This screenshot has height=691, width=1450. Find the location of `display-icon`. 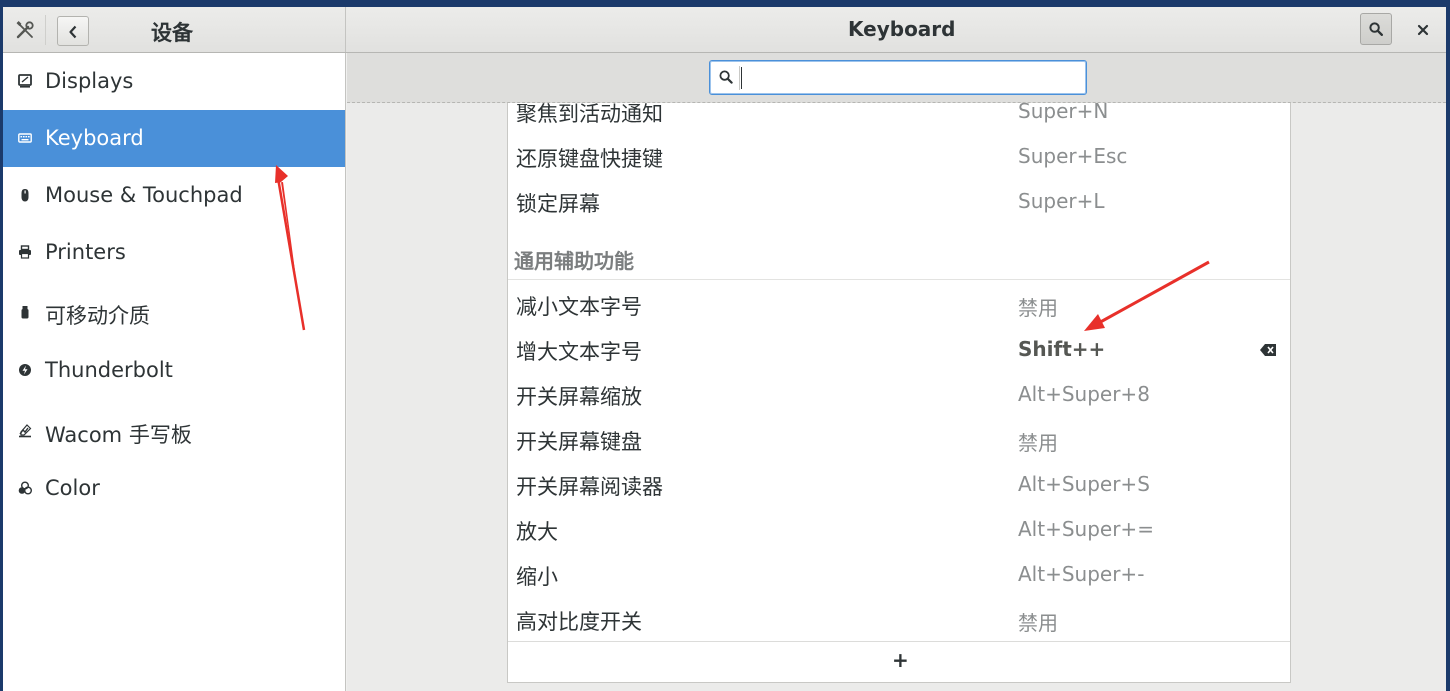

display-icon is located at coordinates (25, 81).